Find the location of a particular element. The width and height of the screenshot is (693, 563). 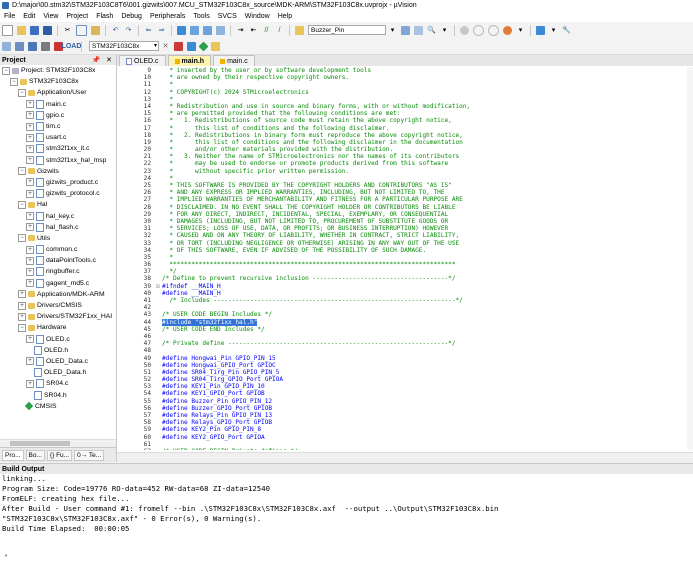

code-line: 40 #define __MAIN_H is located at coordinates (405, 293).